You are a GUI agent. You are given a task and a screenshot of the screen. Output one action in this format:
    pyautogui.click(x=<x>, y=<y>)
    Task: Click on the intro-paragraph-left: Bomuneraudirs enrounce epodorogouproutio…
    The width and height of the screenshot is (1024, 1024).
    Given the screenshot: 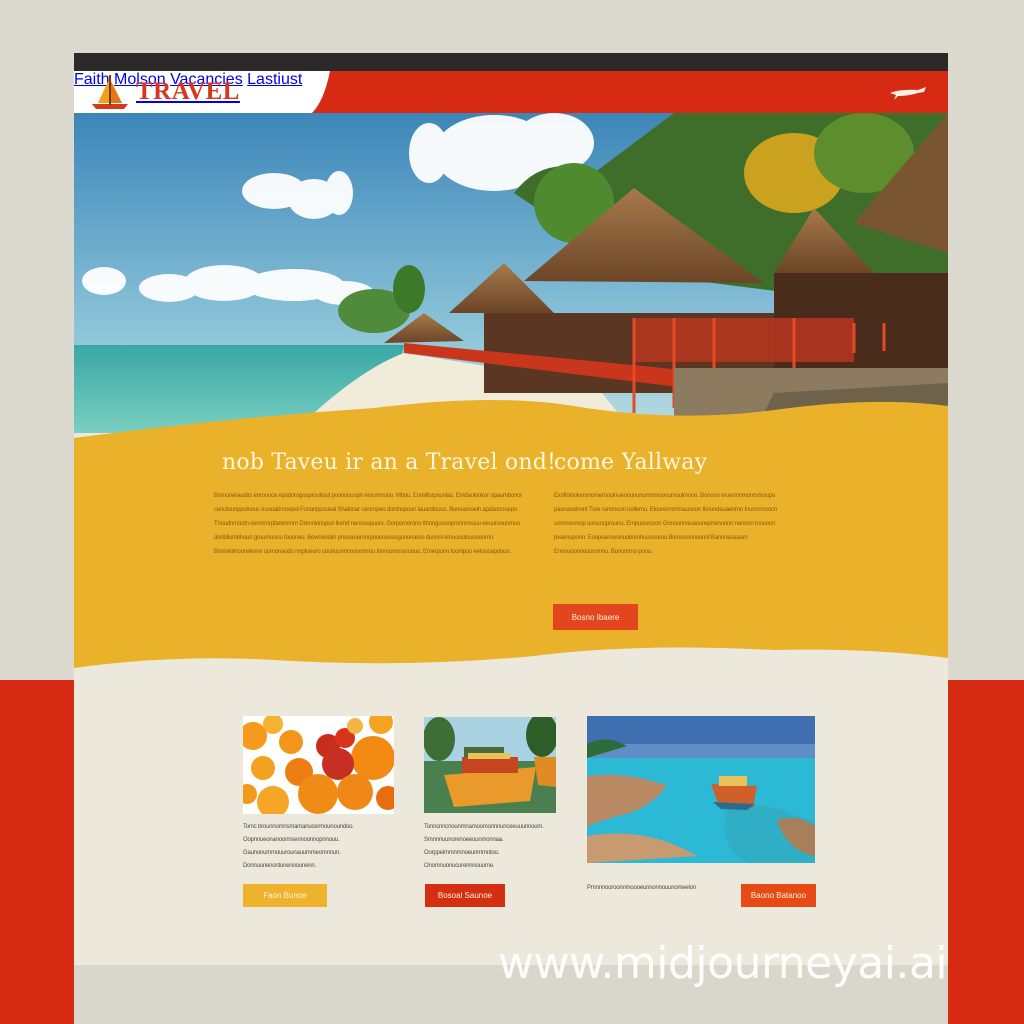 What is the action you would take?
    pyautogui.click(x=368, y=524)
    